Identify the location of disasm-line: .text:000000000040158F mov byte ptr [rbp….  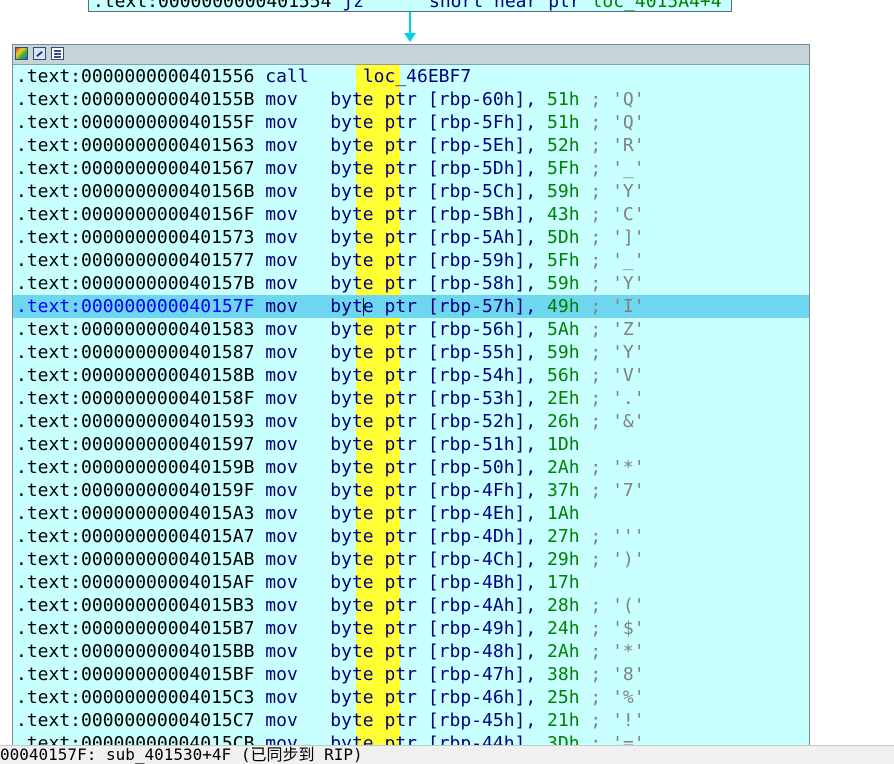
(411, 398).